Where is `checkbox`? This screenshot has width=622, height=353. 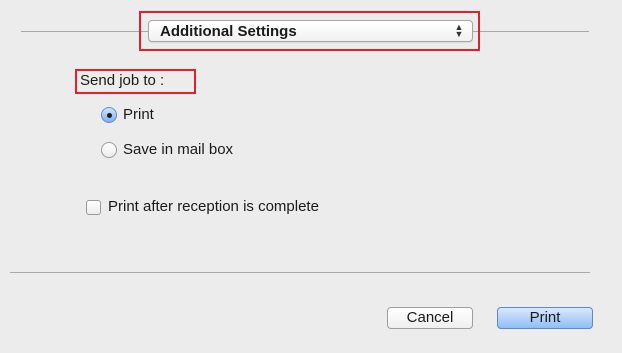 checkbox is located at coordinates (93, 207).